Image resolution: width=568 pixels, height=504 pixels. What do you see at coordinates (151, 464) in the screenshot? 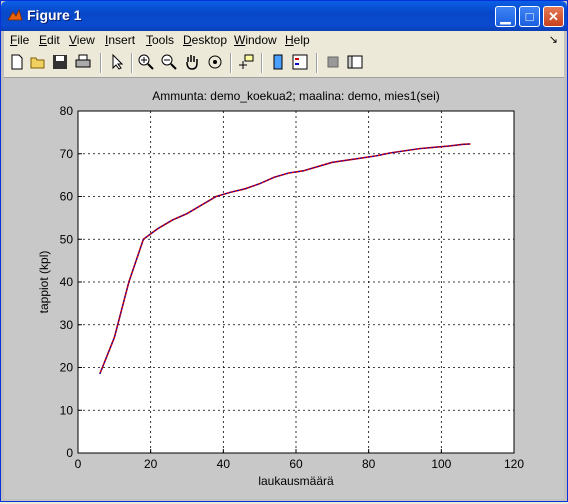
I see `x-tick-label: 20` at bounding box center [151, 464].